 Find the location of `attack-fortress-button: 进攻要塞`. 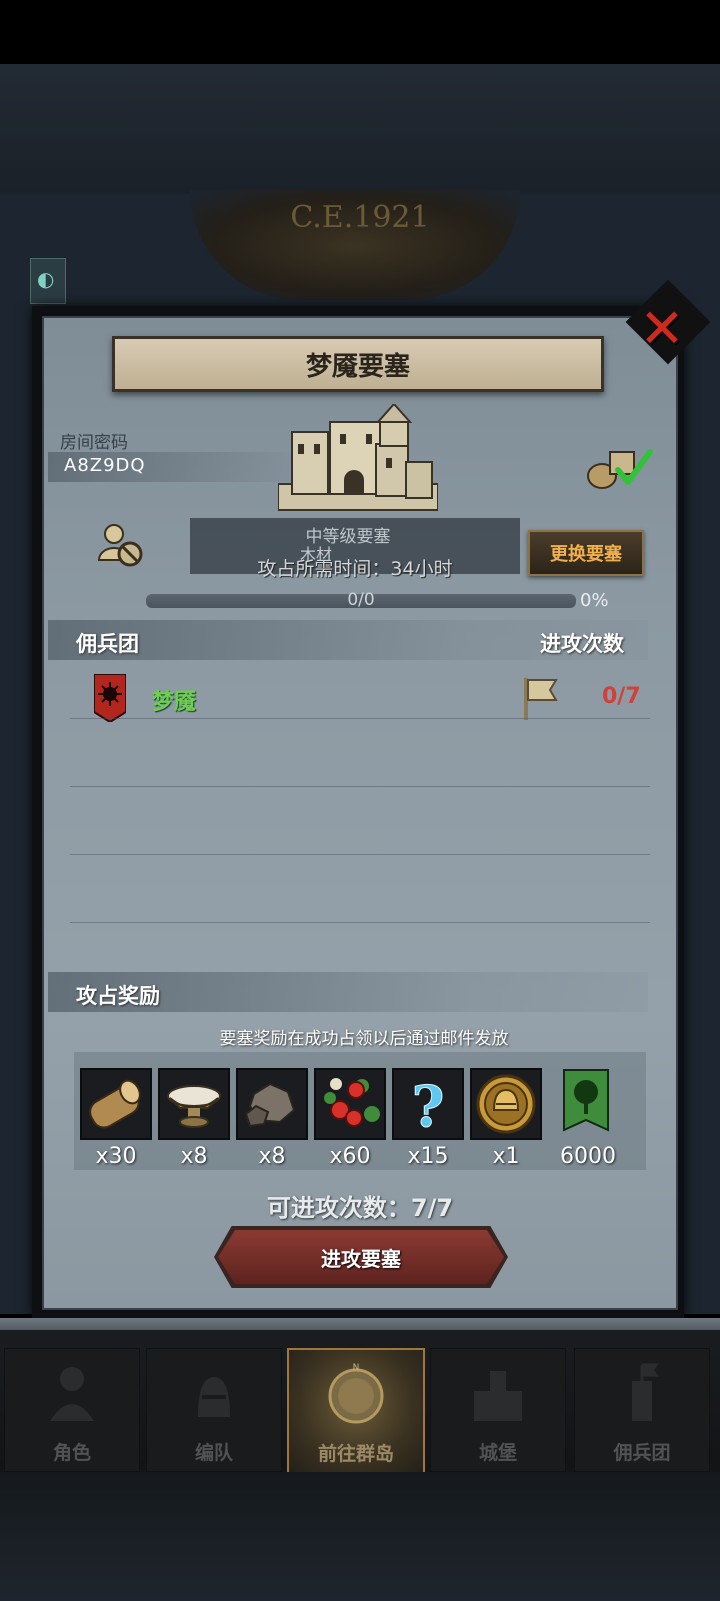

attack-fortress-button: 进攻要塞 is located at coordinates (361, 1257).